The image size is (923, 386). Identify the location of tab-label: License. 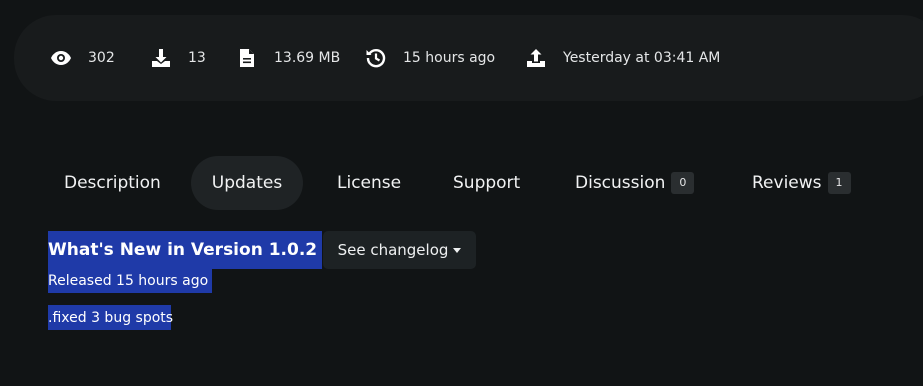
(369, 183).